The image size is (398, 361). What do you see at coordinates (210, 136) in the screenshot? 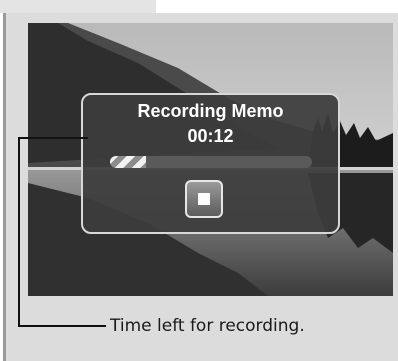
I see `recording-time: 00:12` at bounding box center [210, 136].